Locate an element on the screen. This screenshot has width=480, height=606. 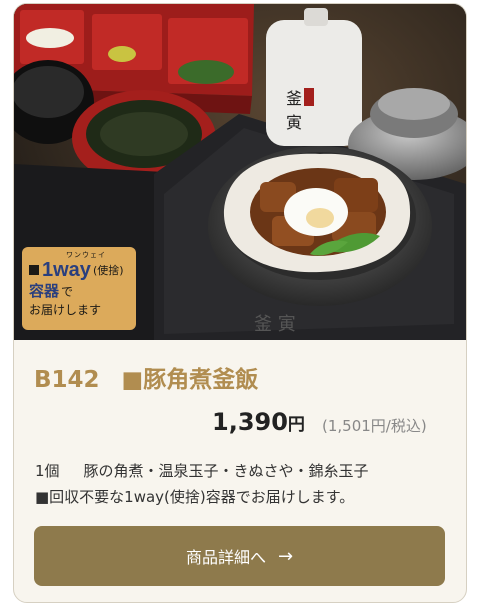
contents: 豚の角煮・温泉玉子・きぬさや・錦糸玉子 is located at coordinates (226, 471).